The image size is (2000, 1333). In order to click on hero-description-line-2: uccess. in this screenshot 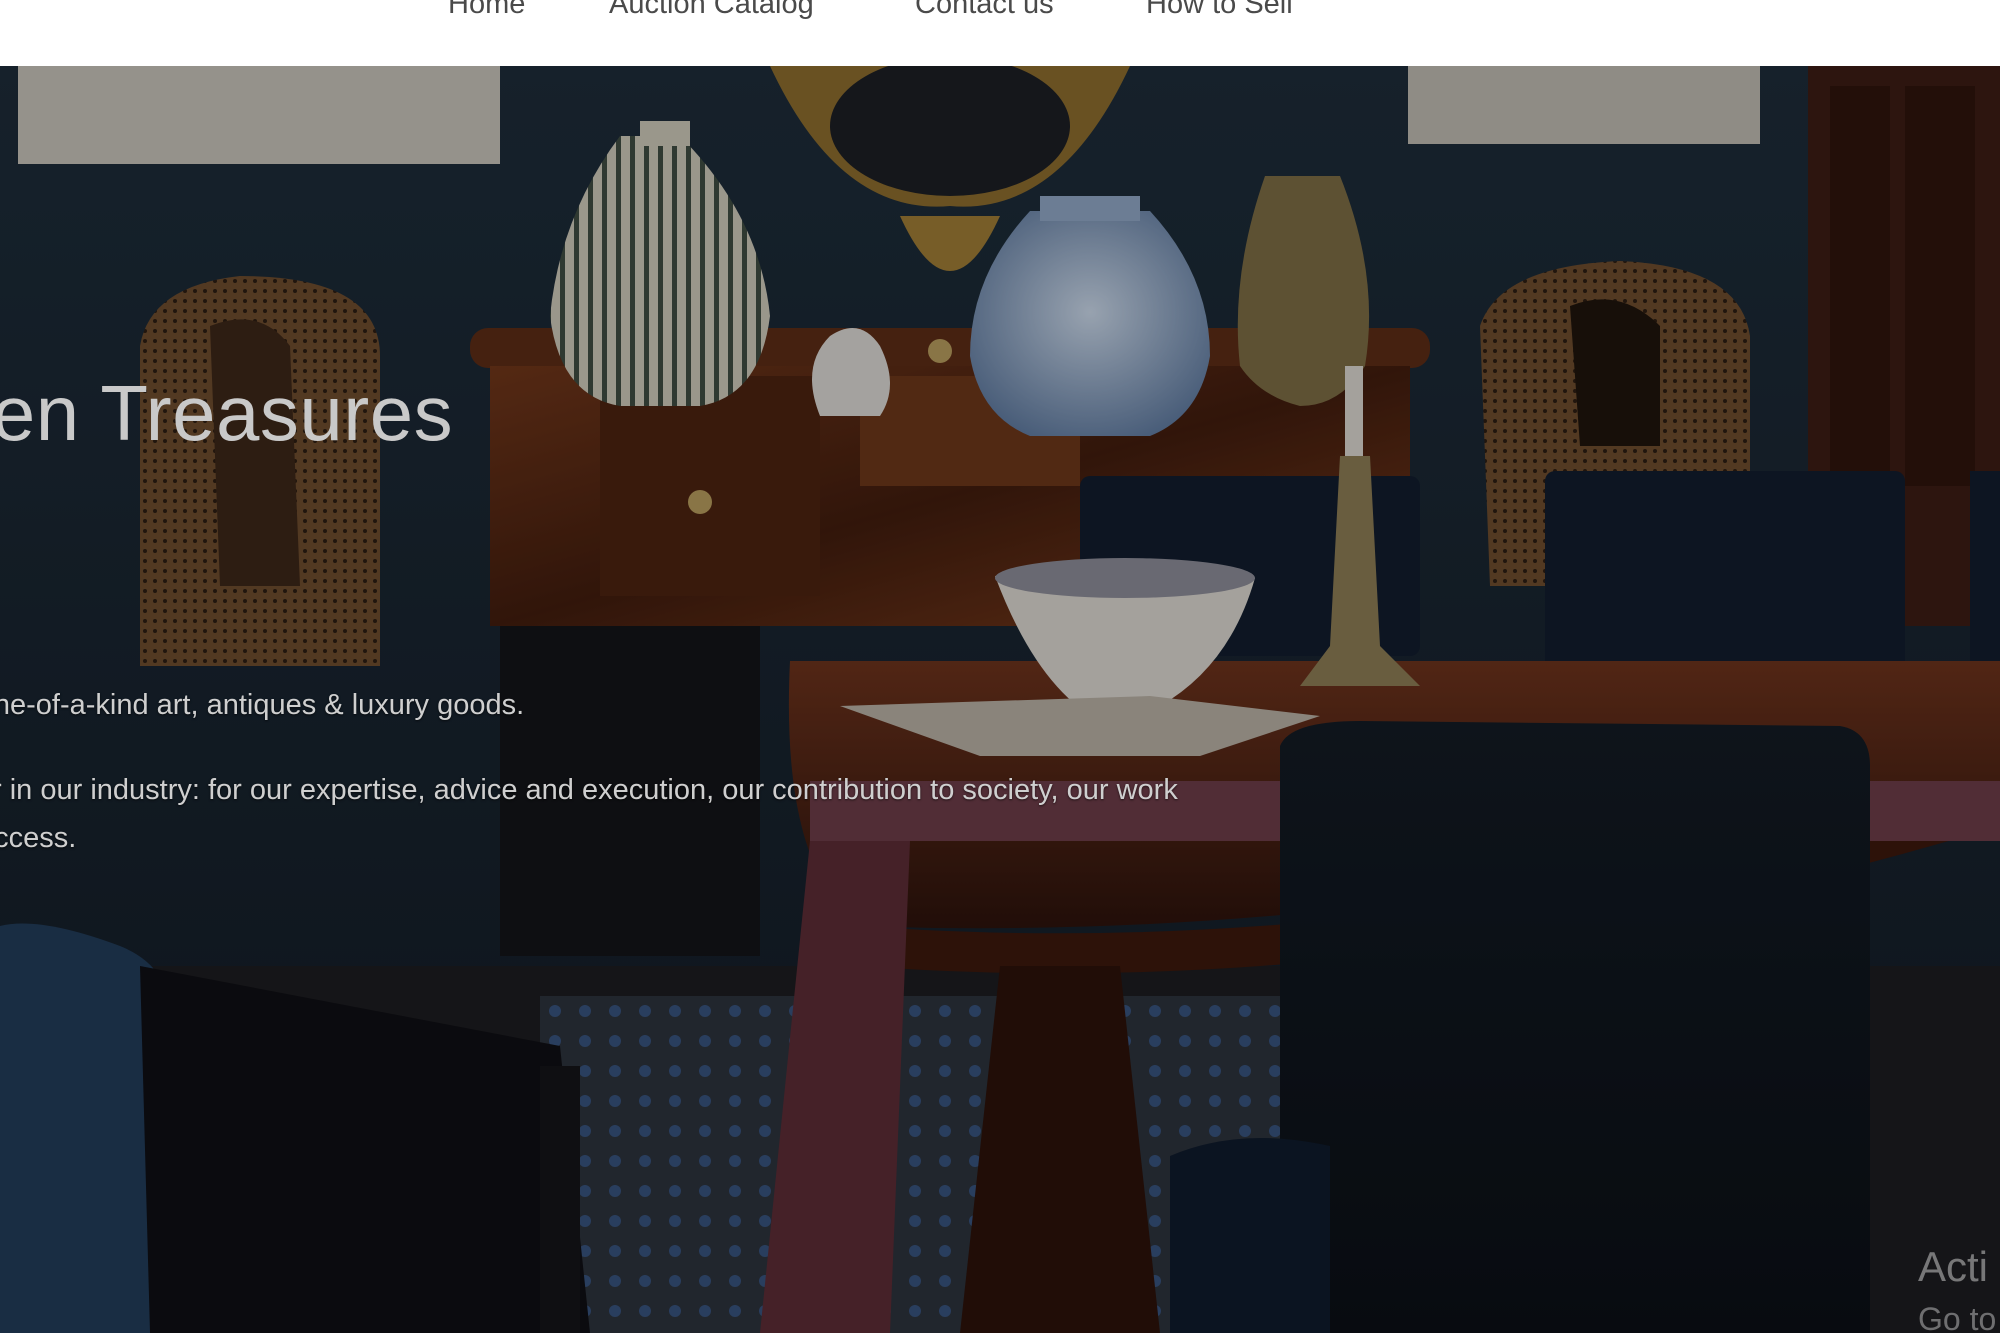, I will do `click(38, 838)`.